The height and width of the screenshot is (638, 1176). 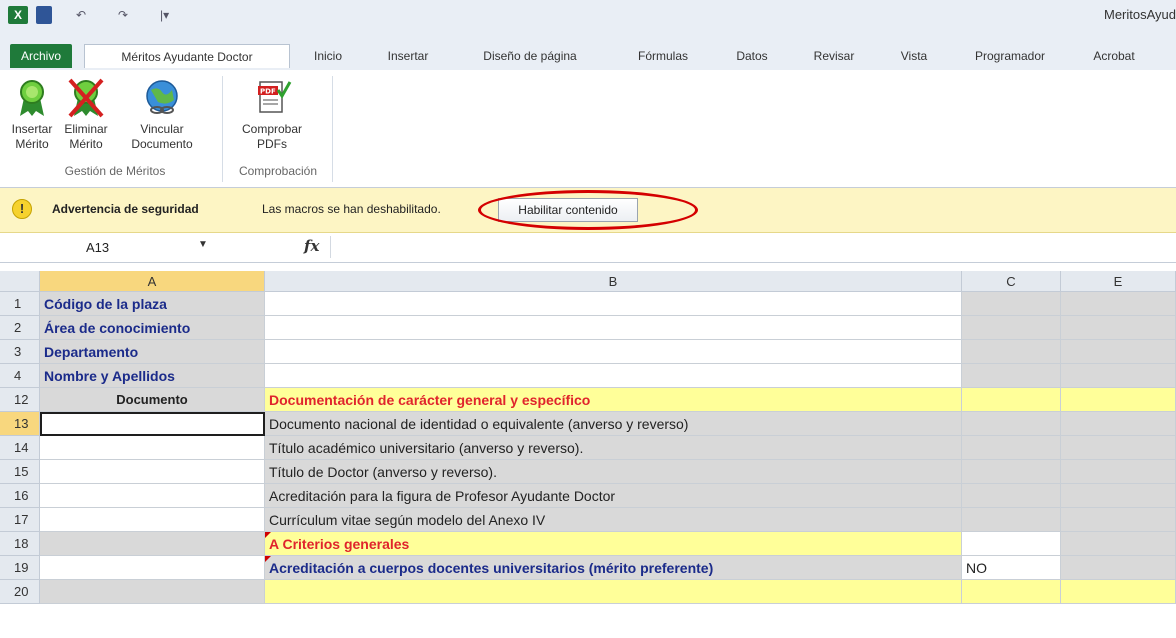 What do you see at coordinates (272, 98) in the screenshot?
I see `pdf-check-icon: PDF` at bounding box center [272, 98].